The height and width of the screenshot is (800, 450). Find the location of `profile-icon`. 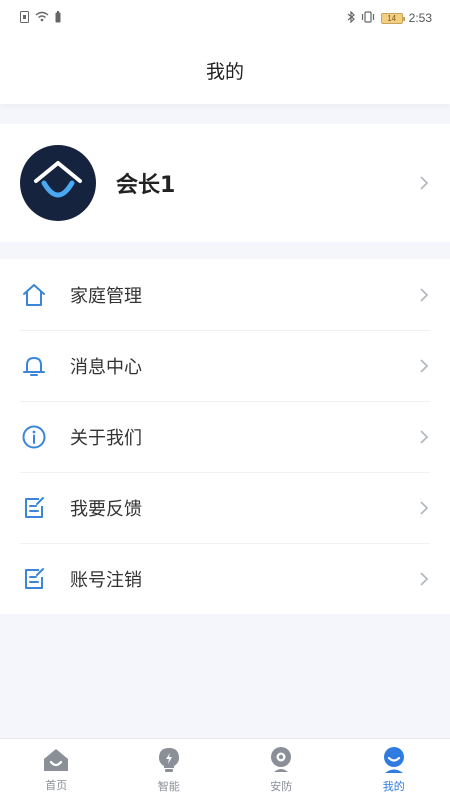

profile-icon is located at coordinates (393, 759).